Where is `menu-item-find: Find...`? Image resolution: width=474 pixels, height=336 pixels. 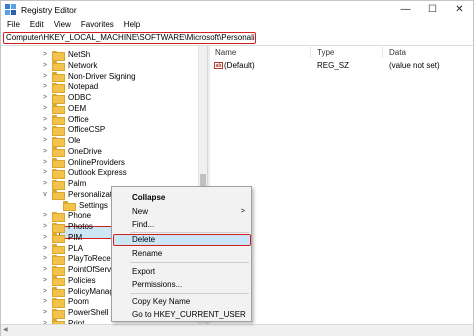
menu-item-find: Find... is located at coordinates (181, 225).